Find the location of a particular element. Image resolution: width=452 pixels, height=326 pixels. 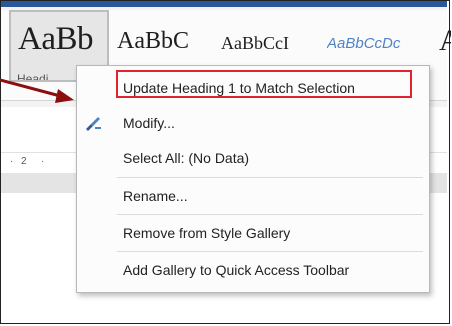

style-tile-5: A is located at coordinates (445, 46).